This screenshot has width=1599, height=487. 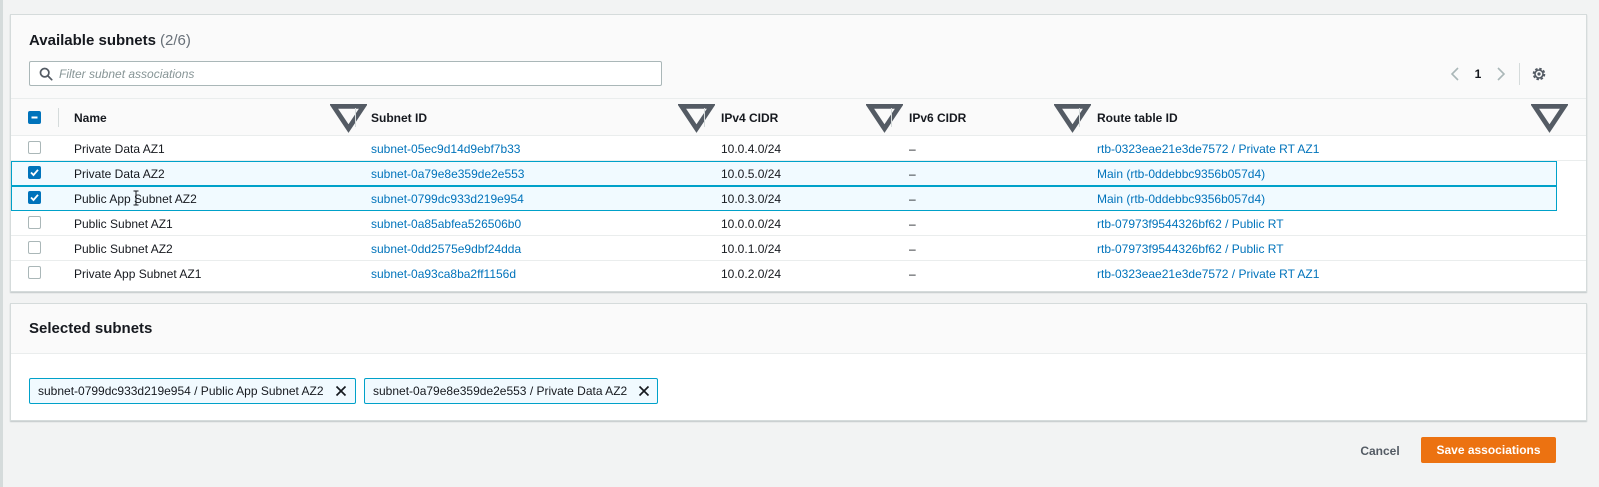 I want to click on column-header-subnet-id: Subnet ID, so click(x=399, y=117).